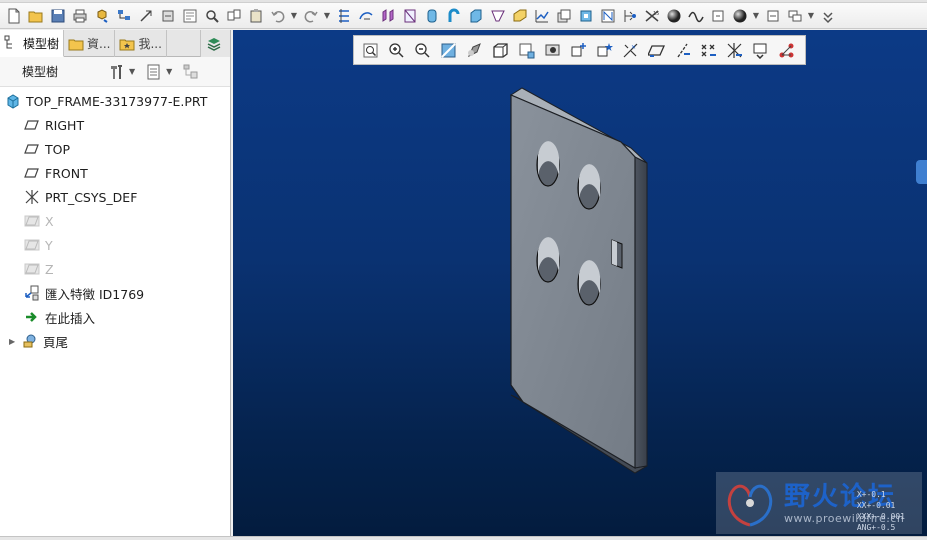 Image resolution: width=927 pixels, height=540 pixels. What do you see at coordinates (233, 16) in the screenshot?
I see `mirror-icon` at bounding box center [233, 16].